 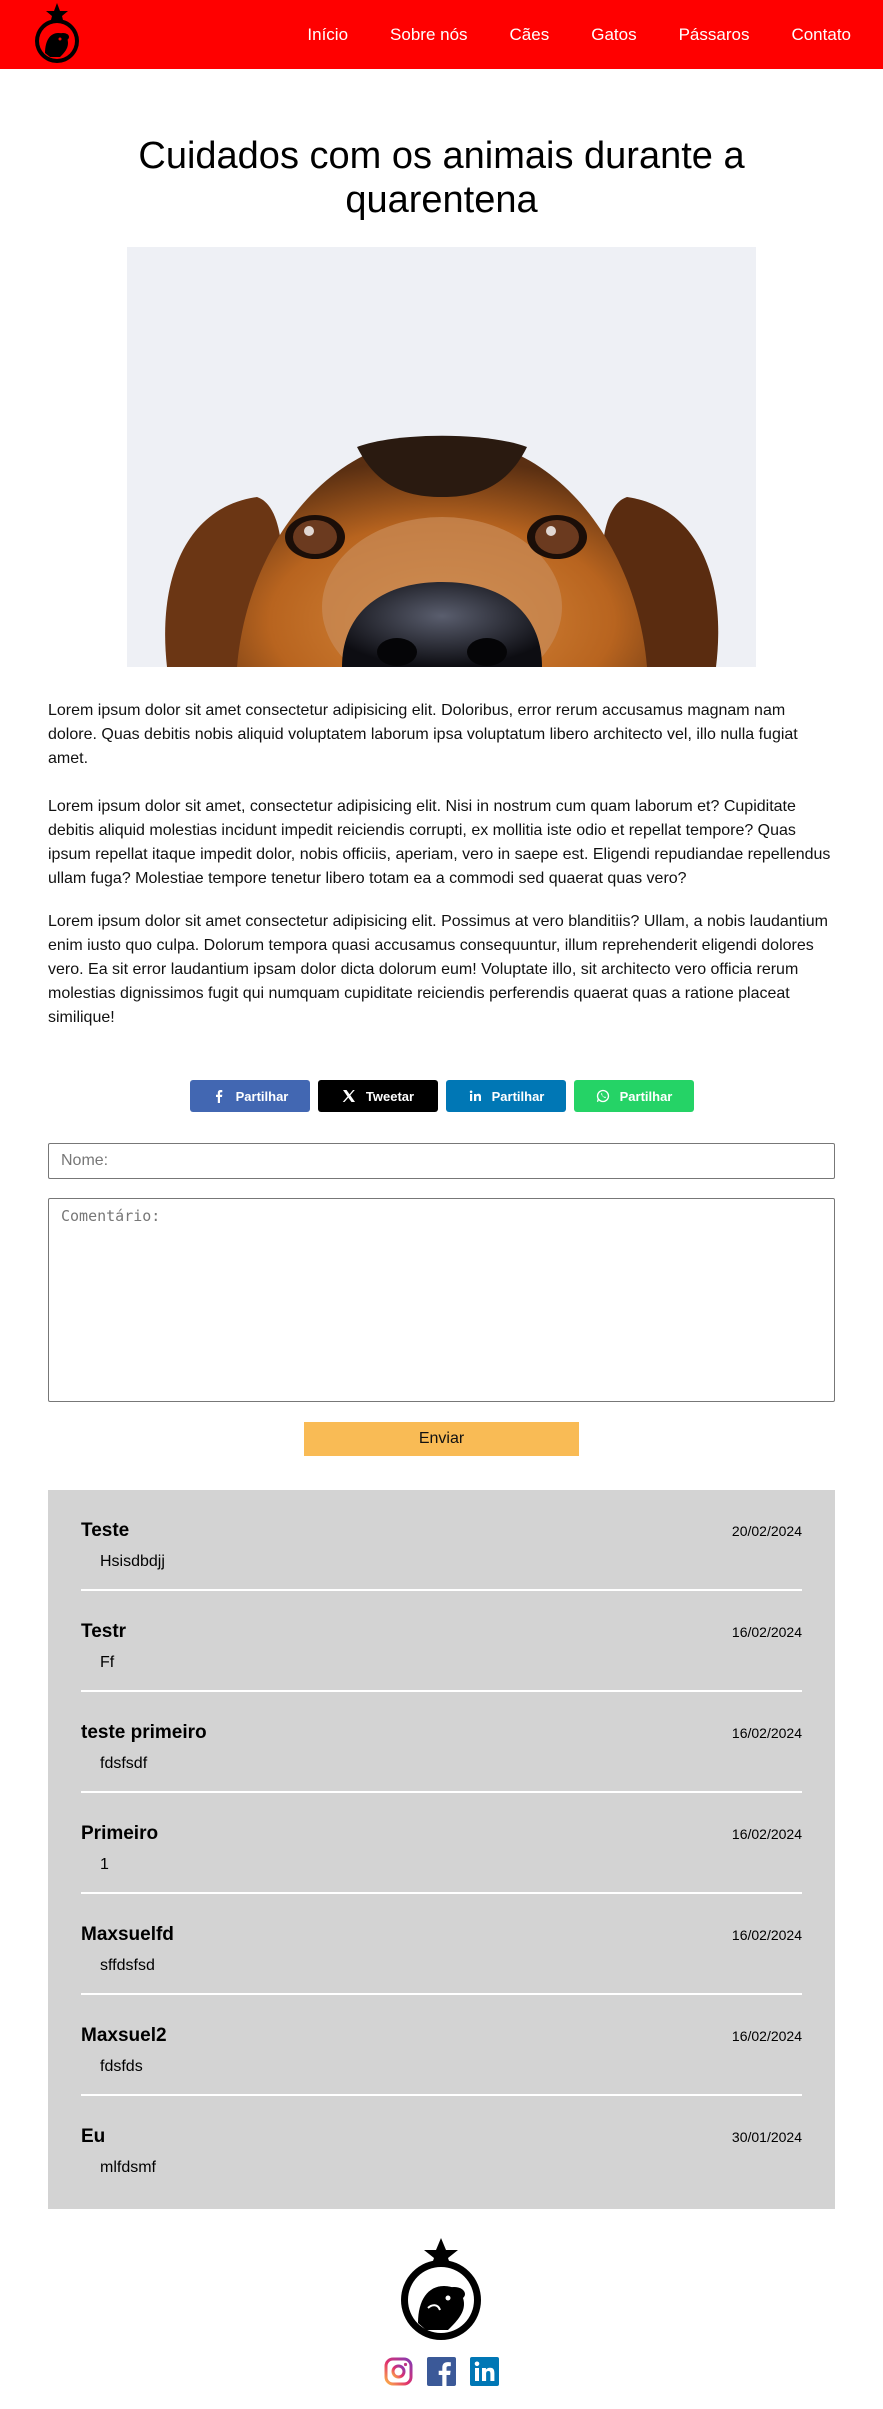 What do you see at coordinates (821, 35) in the screenshot?
I see `nav-contato: Contato` at bounding box center [821, 35].